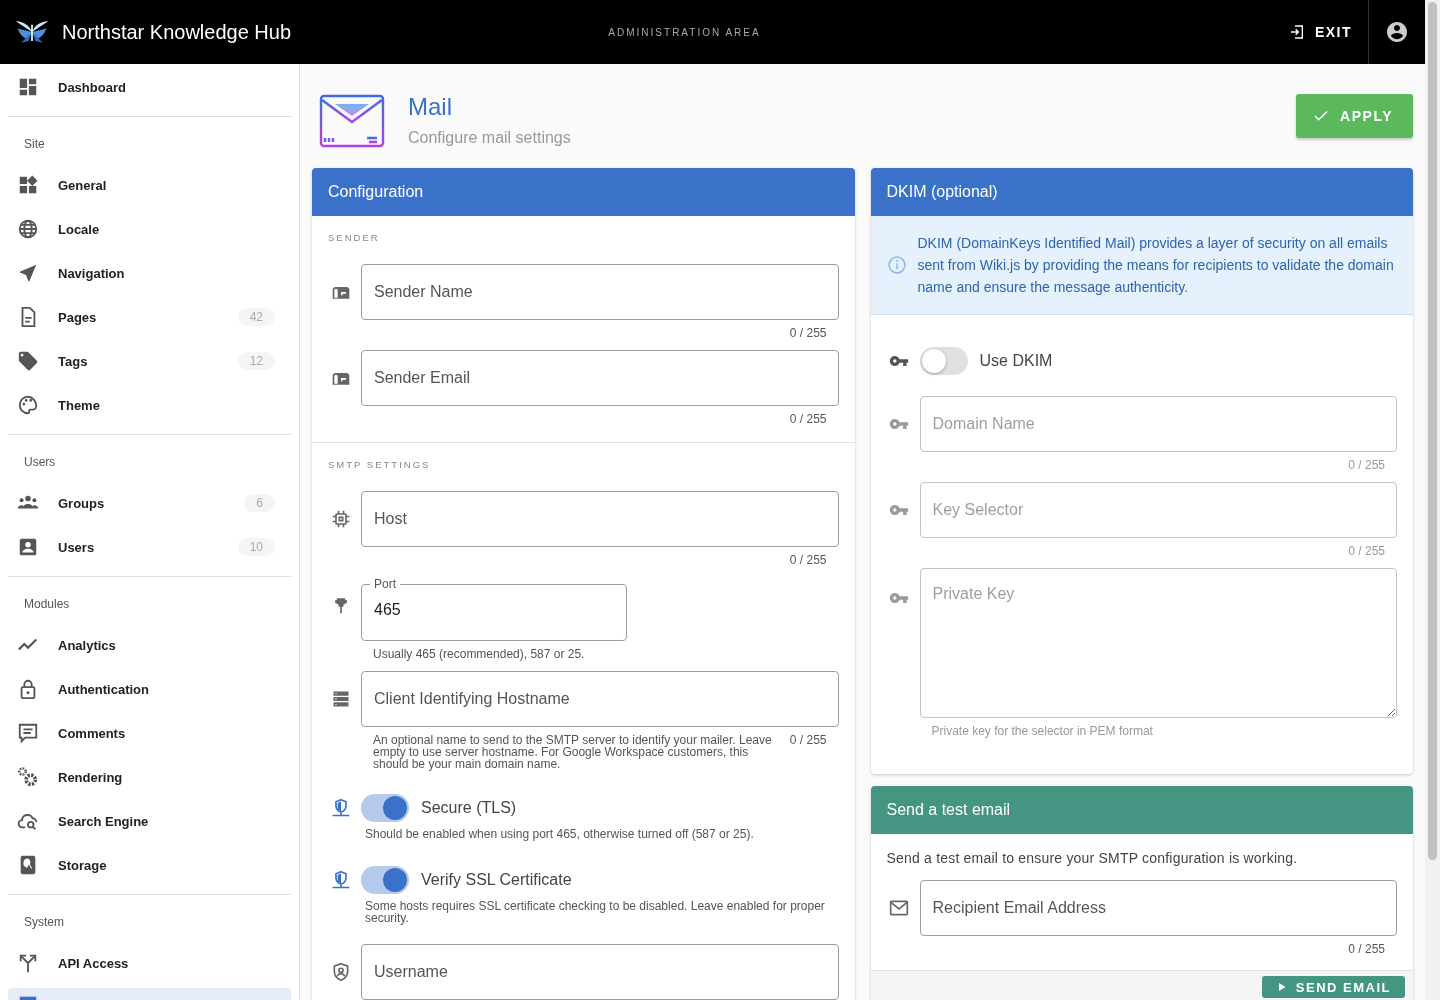 The width and height of the screenshot is (1440, 1000). I want to click on section-heading: SMTP SETTINGS, so click(380, 465).